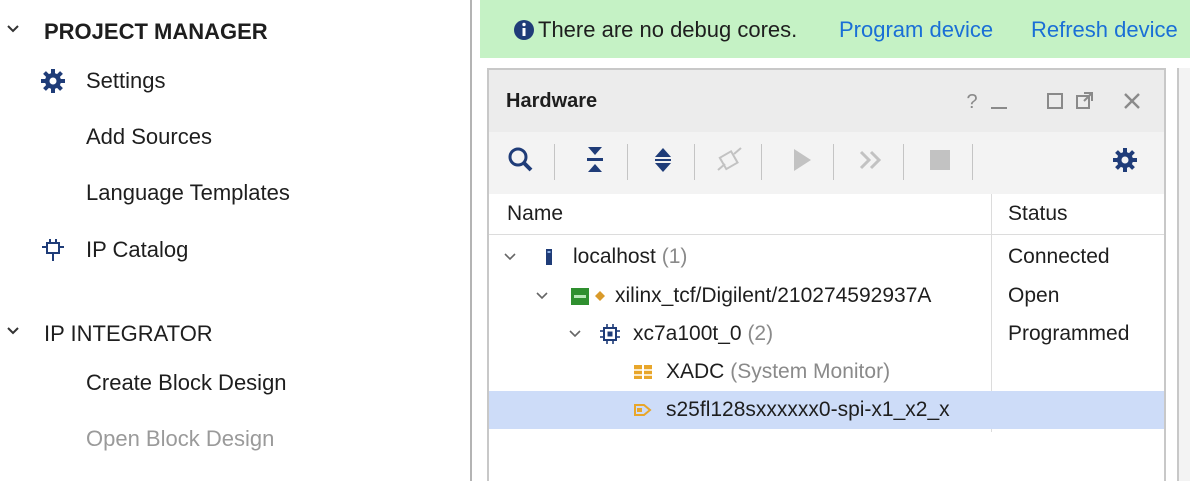  Describe the element at coordinates (826, 163) in the screenshot. I see `hardware-toolbar` at that location.